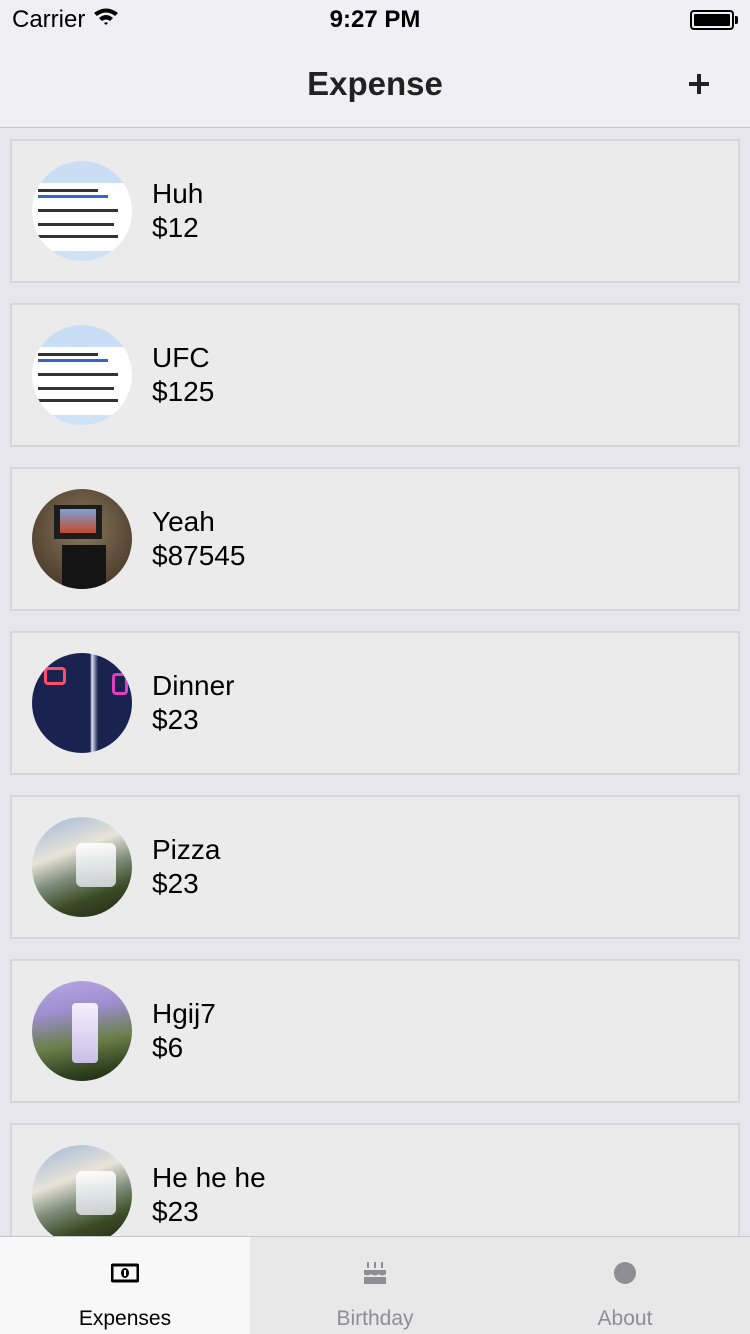 The width and height of the screenshot is (750, 1334). Describe the element at coordinates (375, 867) in the screenshot. I see `expense-card: Pizza $23` at that location.